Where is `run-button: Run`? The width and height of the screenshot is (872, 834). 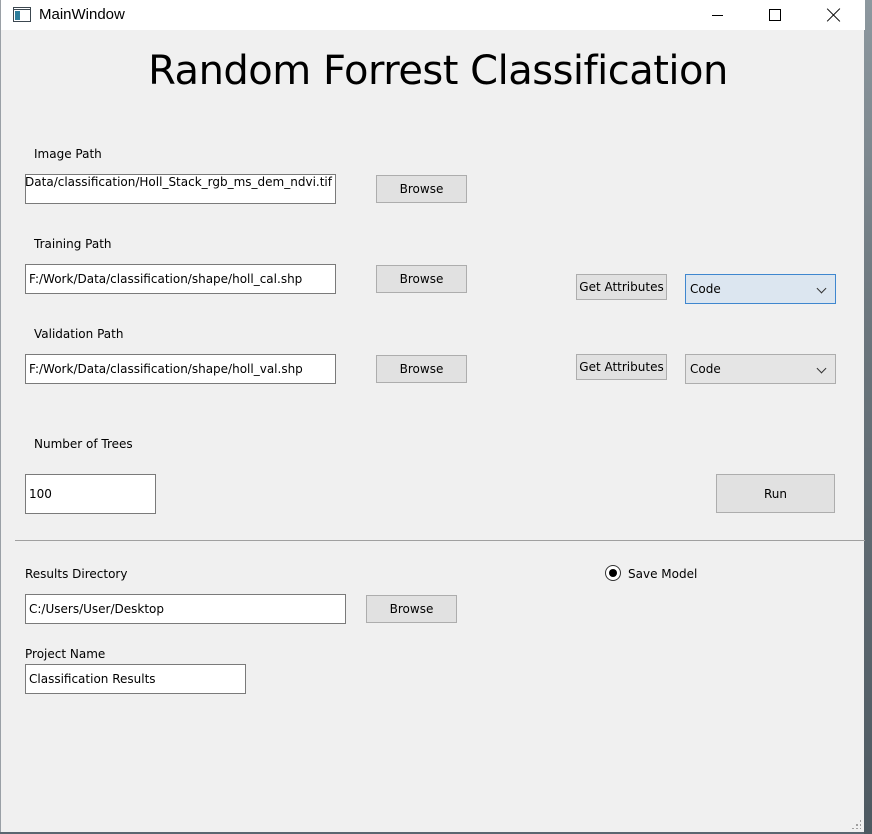
run-button: Run is located at coordinates (775, 493).